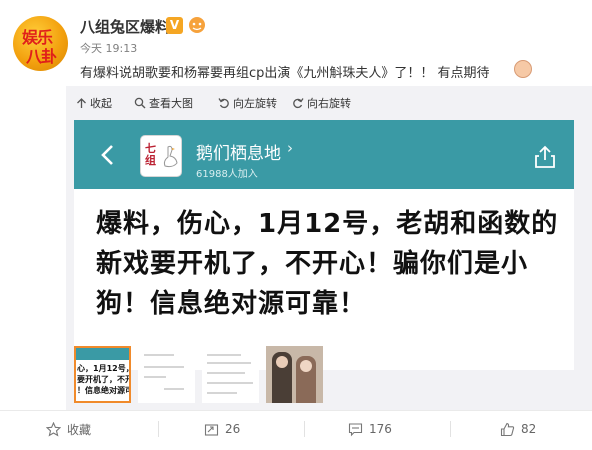 The image size is (592, 450). I want to click on view-large-button: 查看大图, so click(163, 103).